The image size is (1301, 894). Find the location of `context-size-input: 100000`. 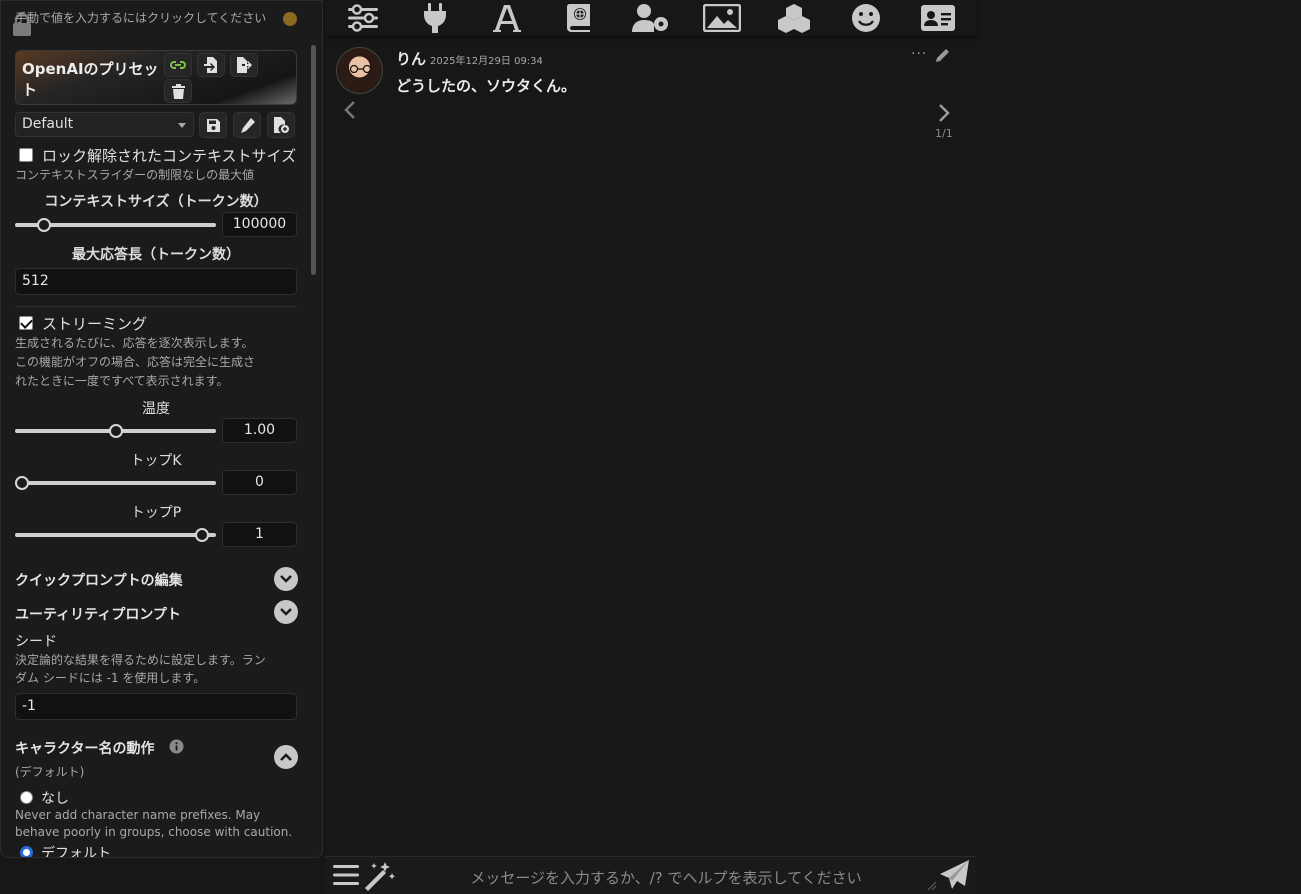

context-size-input: 100000 is located at coordinates (259, 224).